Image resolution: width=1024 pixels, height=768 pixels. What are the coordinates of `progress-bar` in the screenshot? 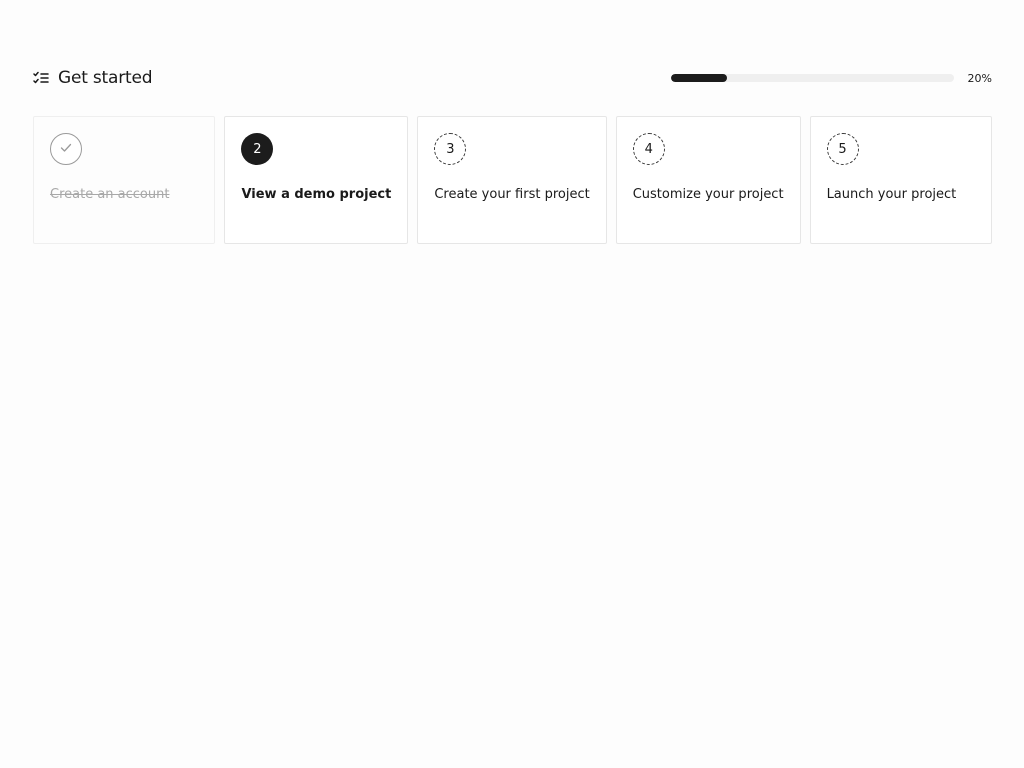 It's located at (812, 78).